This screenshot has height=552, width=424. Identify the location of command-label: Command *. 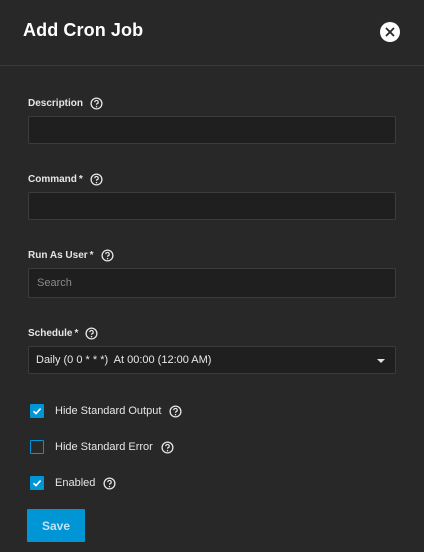
(65, 179).